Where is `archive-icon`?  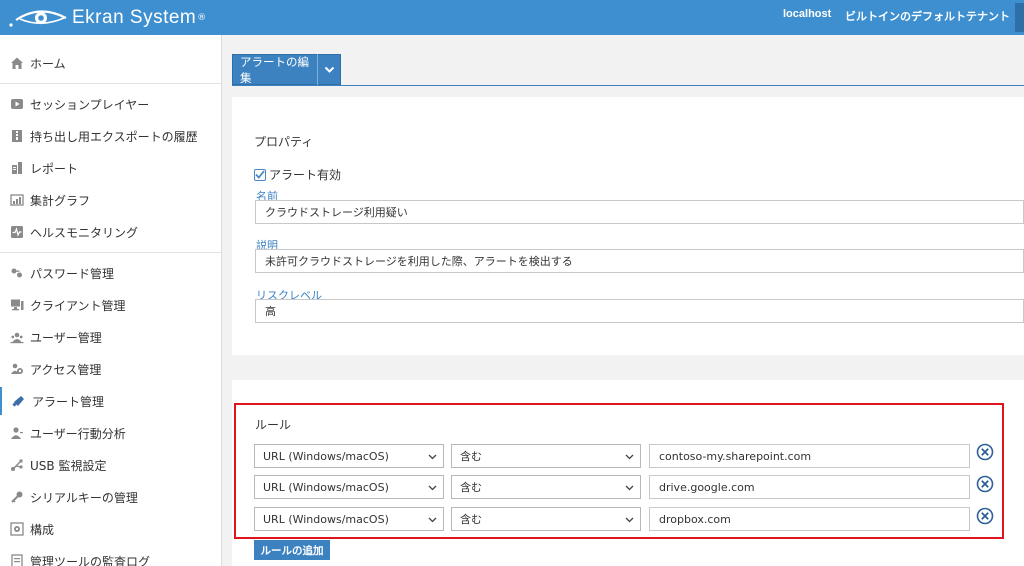 archive-icon is located at coordinates (17, 136).